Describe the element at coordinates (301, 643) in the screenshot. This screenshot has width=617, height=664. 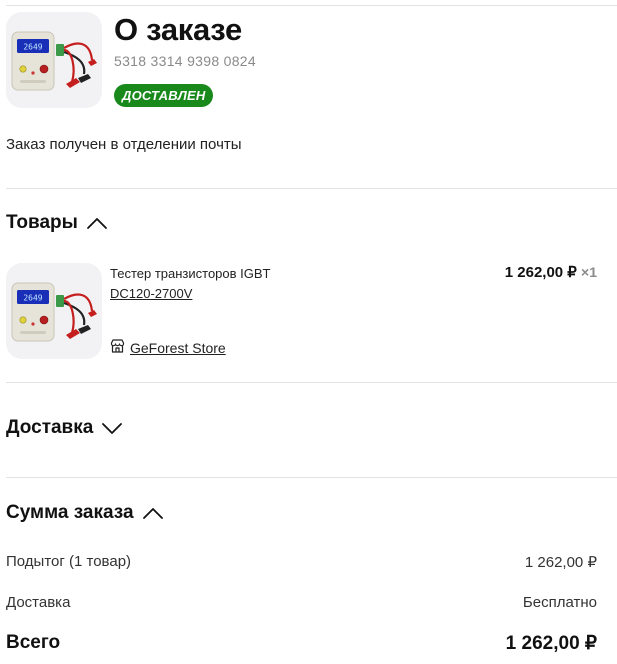
I see `total-row: Всего 1 262,00 ₽` at that location.